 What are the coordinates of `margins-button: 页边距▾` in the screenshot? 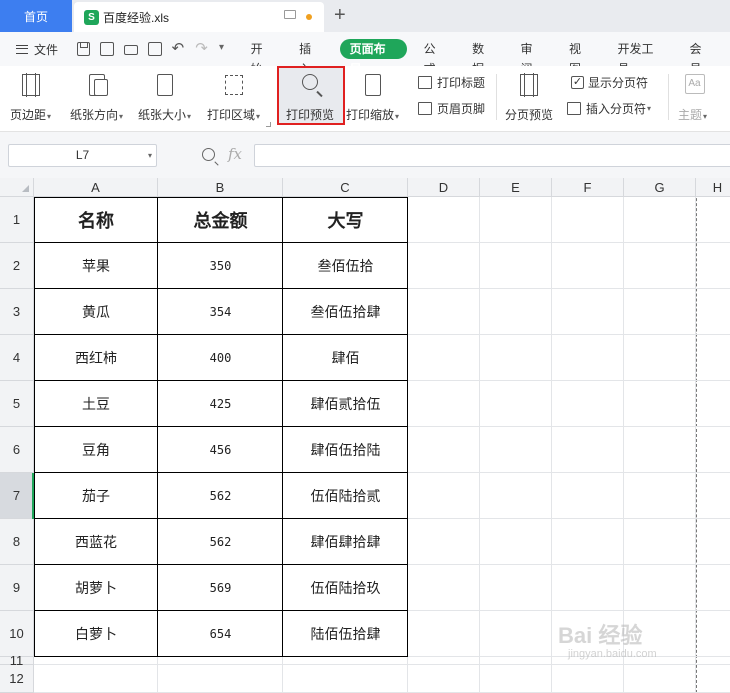 It's located at (30, 98).